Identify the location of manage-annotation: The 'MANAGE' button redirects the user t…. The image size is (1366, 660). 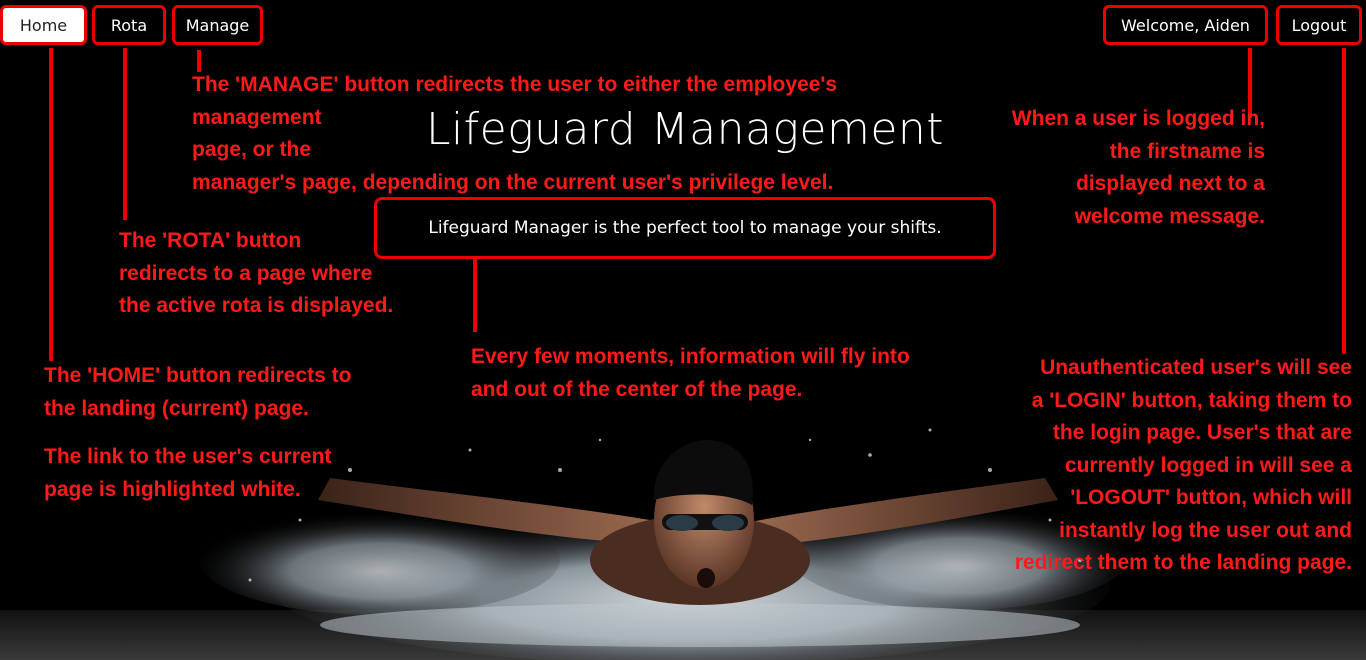
(514, 134).